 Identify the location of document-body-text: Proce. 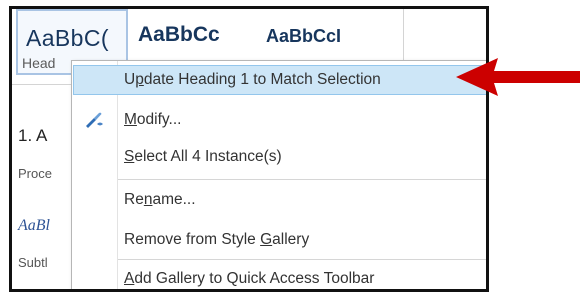
(35, 173).